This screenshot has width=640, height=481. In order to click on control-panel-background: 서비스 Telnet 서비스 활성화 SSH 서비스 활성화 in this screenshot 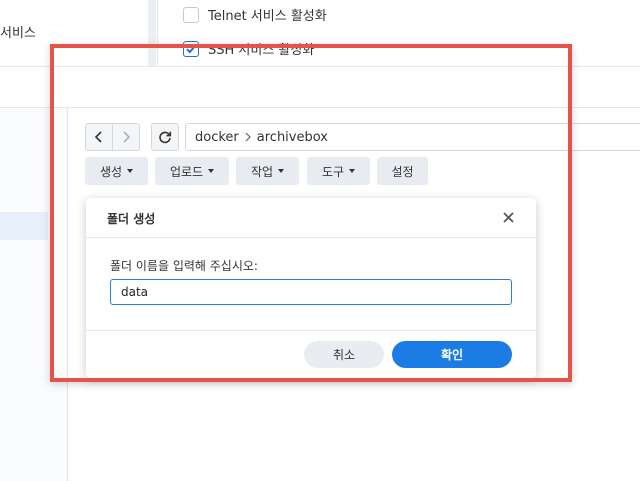, I will do `click(320, 33)`.